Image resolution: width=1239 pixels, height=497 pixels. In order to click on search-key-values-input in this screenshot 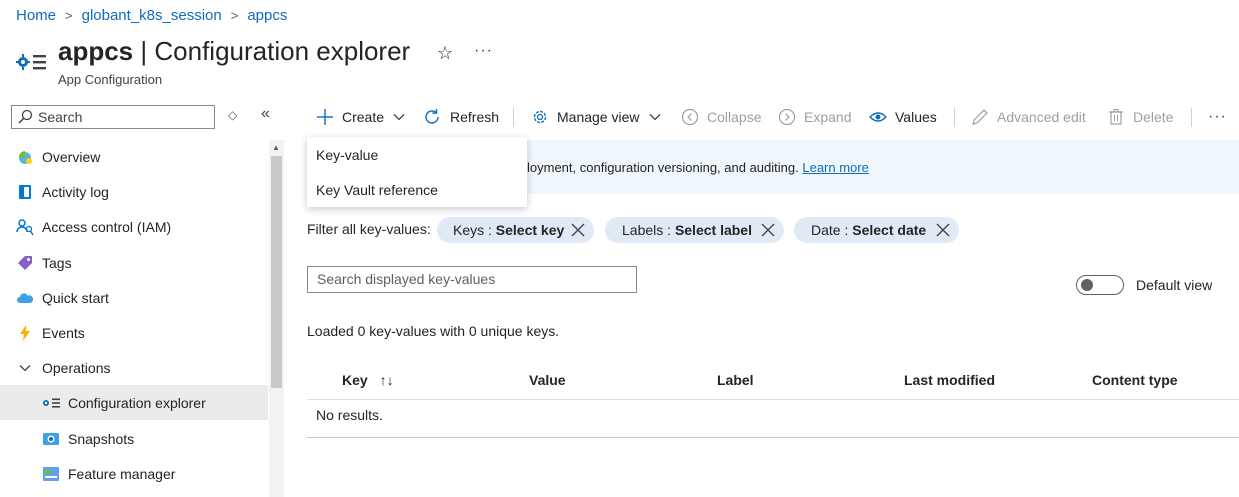, I will do `click(472, 279)`.